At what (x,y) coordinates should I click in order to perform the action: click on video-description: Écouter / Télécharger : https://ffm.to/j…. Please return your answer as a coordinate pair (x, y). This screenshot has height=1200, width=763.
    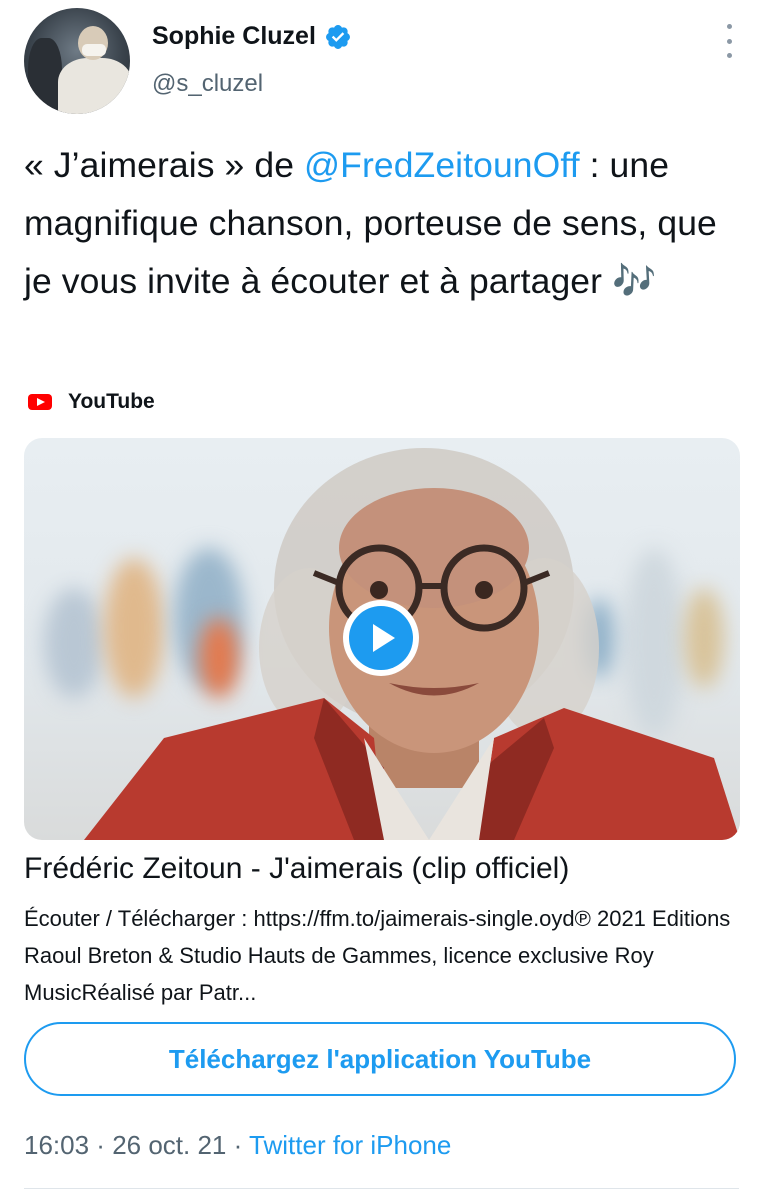
    Looking at the image, I should click on (377, 955).